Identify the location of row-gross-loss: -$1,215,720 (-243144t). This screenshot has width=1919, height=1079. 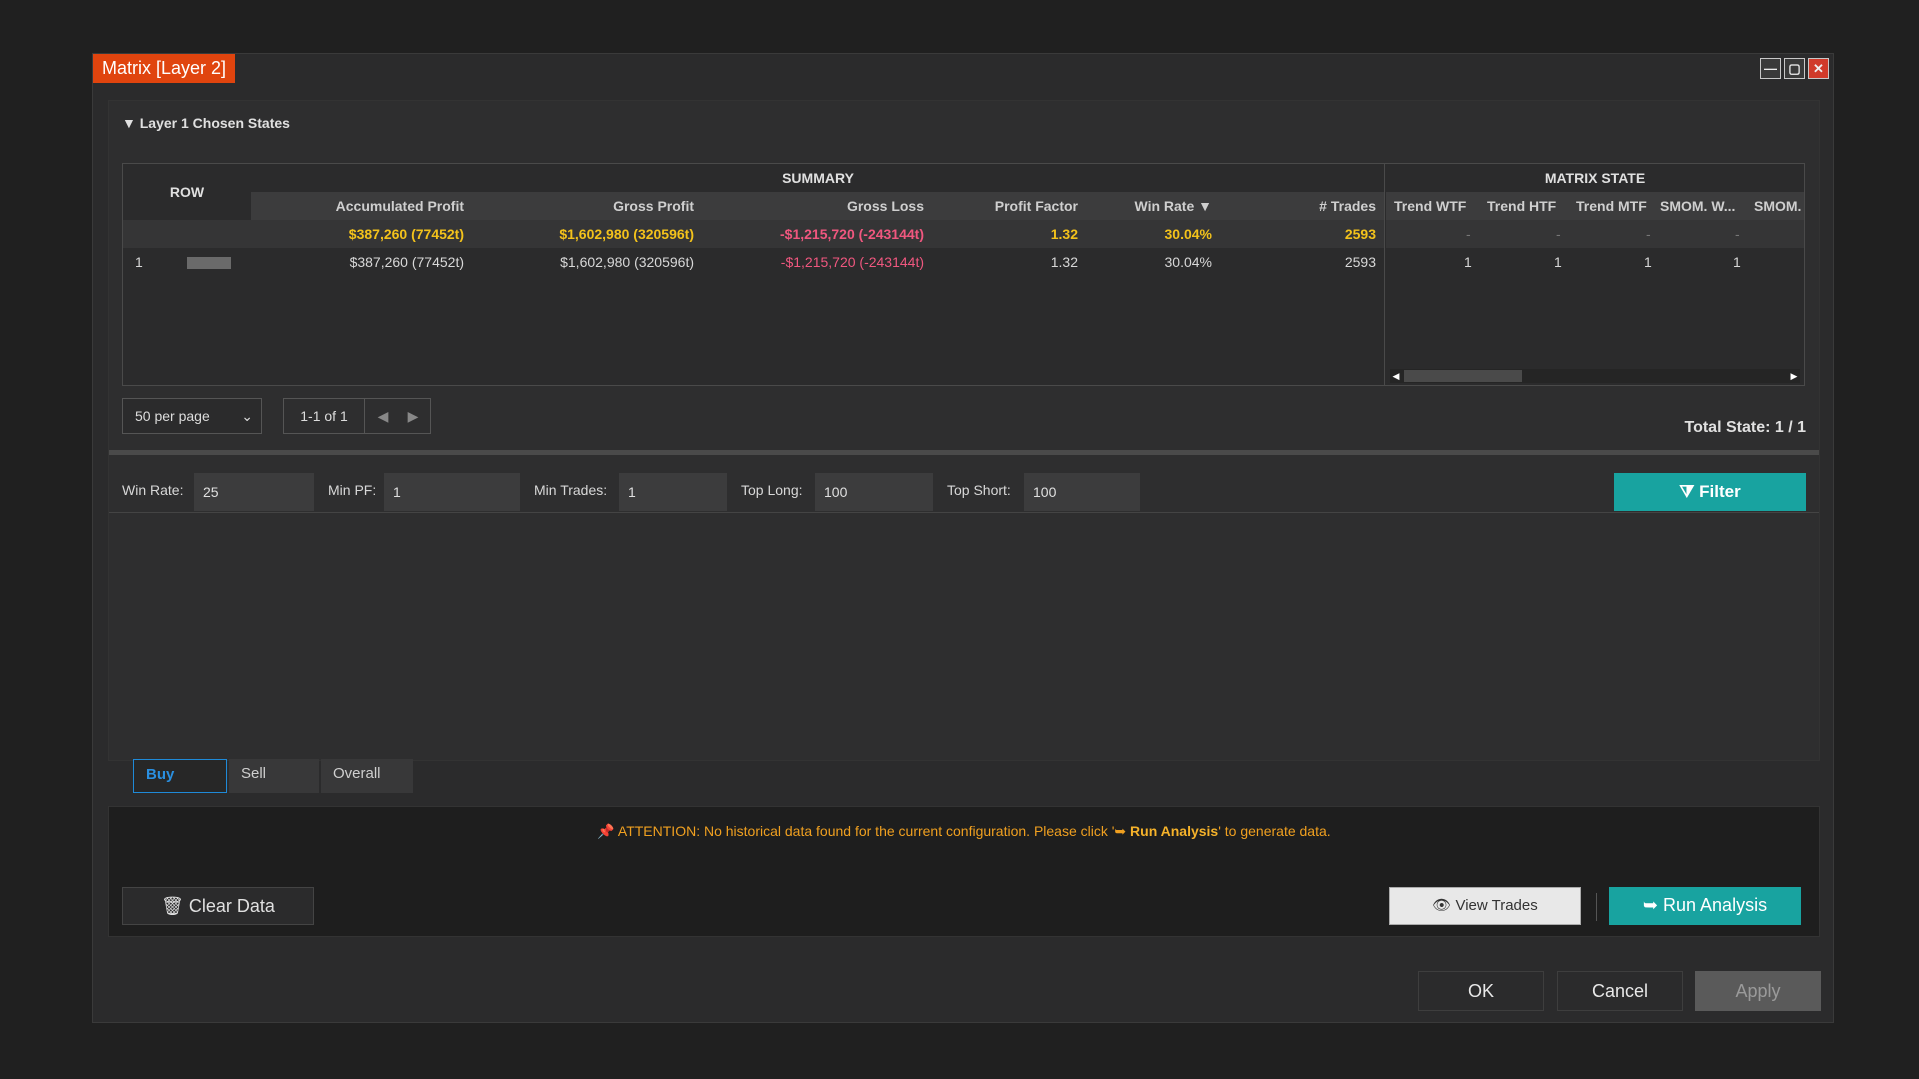
(852, 262).